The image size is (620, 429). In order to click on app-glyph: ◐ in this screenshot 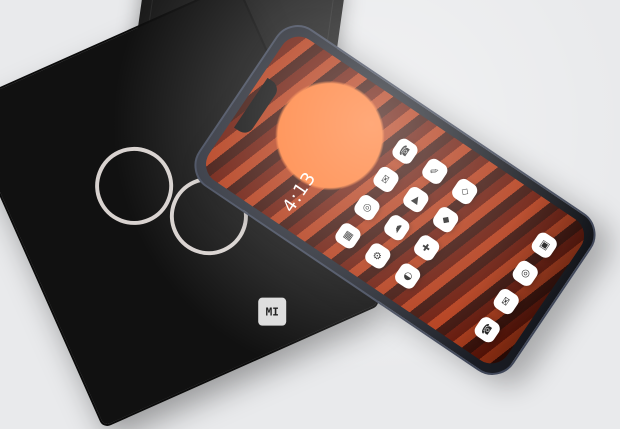, I will do `click(407, 276)`.